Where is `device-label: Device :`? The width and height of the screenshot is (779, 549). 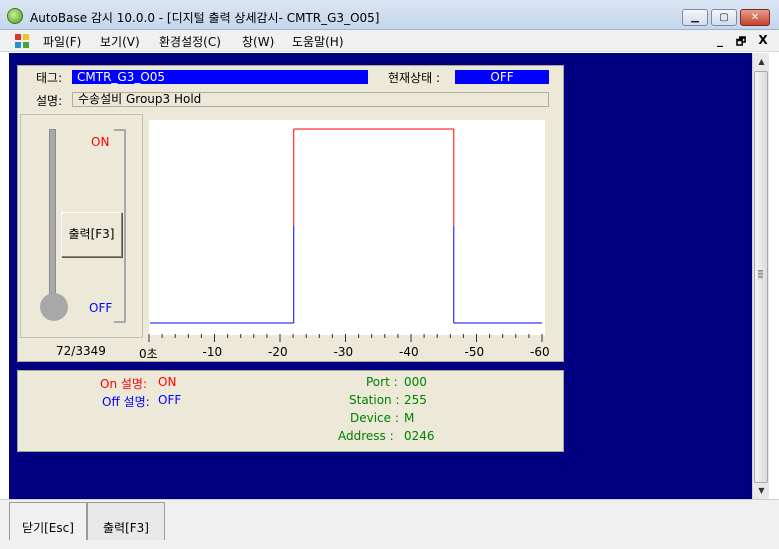 device-label: Device : is located at coordinates (374, 418).